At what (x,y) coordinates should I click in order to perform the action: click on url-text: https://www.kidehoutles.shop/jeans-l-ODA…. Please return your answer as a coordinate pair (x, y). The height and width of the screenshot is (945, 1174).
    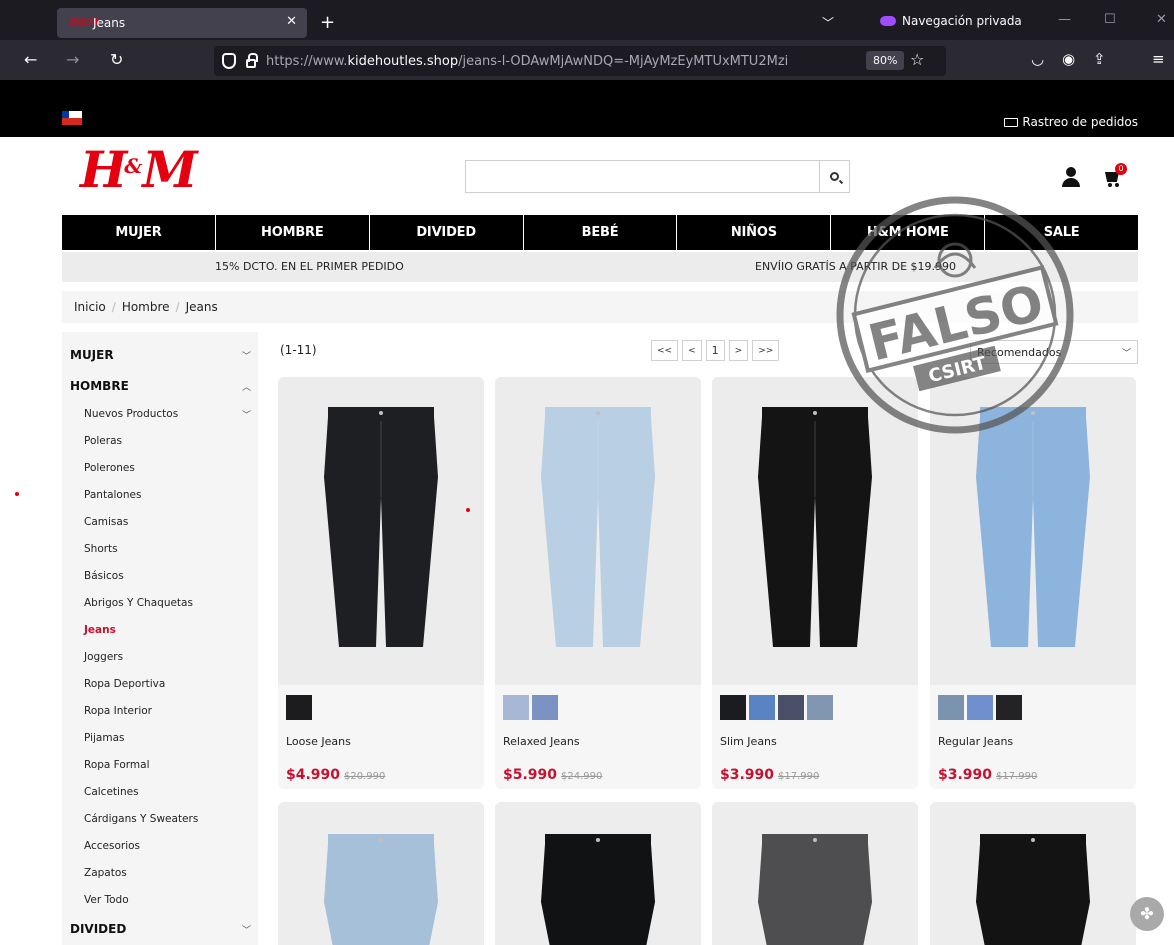
    Looking at the image, I should click on (556, 61).